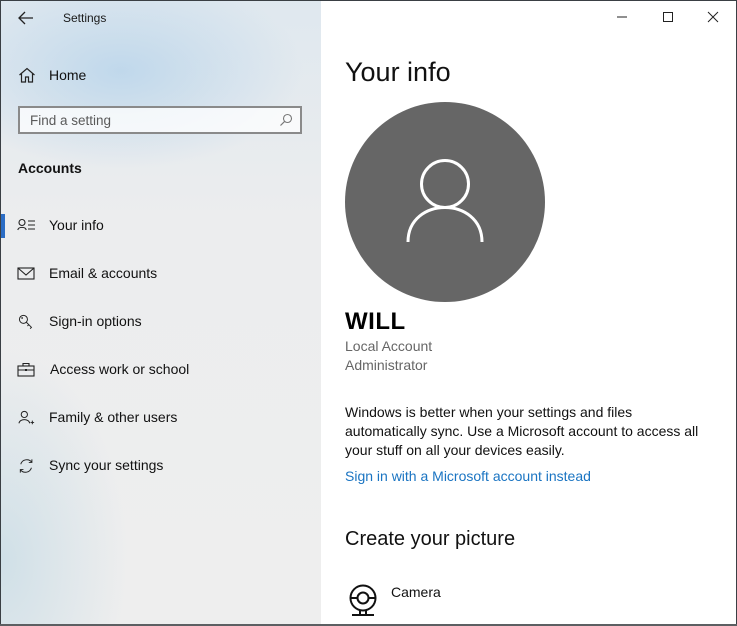 The image size is (737, 626). Describe the element at coordinates (106, 465) in the screenshot. I see `sidebar-item-label: Sync your settings` at that location.